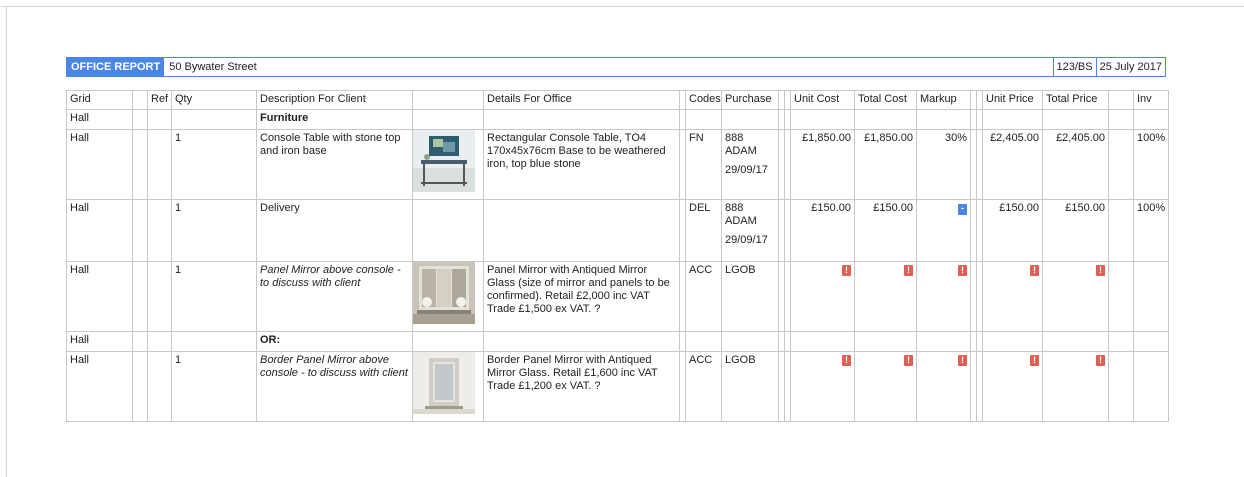 Image resolution: width=1244 pixels, height=477 pixels. I want to click on cell-total-cost: £1,850.00, so click(885, 164).